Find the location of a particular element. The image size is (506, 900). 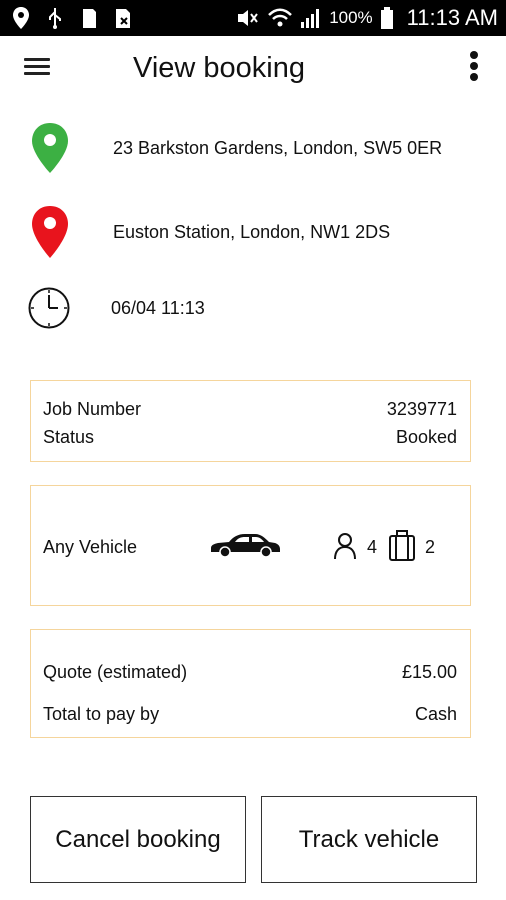

signal-icon is located at coordinates (310, 18).